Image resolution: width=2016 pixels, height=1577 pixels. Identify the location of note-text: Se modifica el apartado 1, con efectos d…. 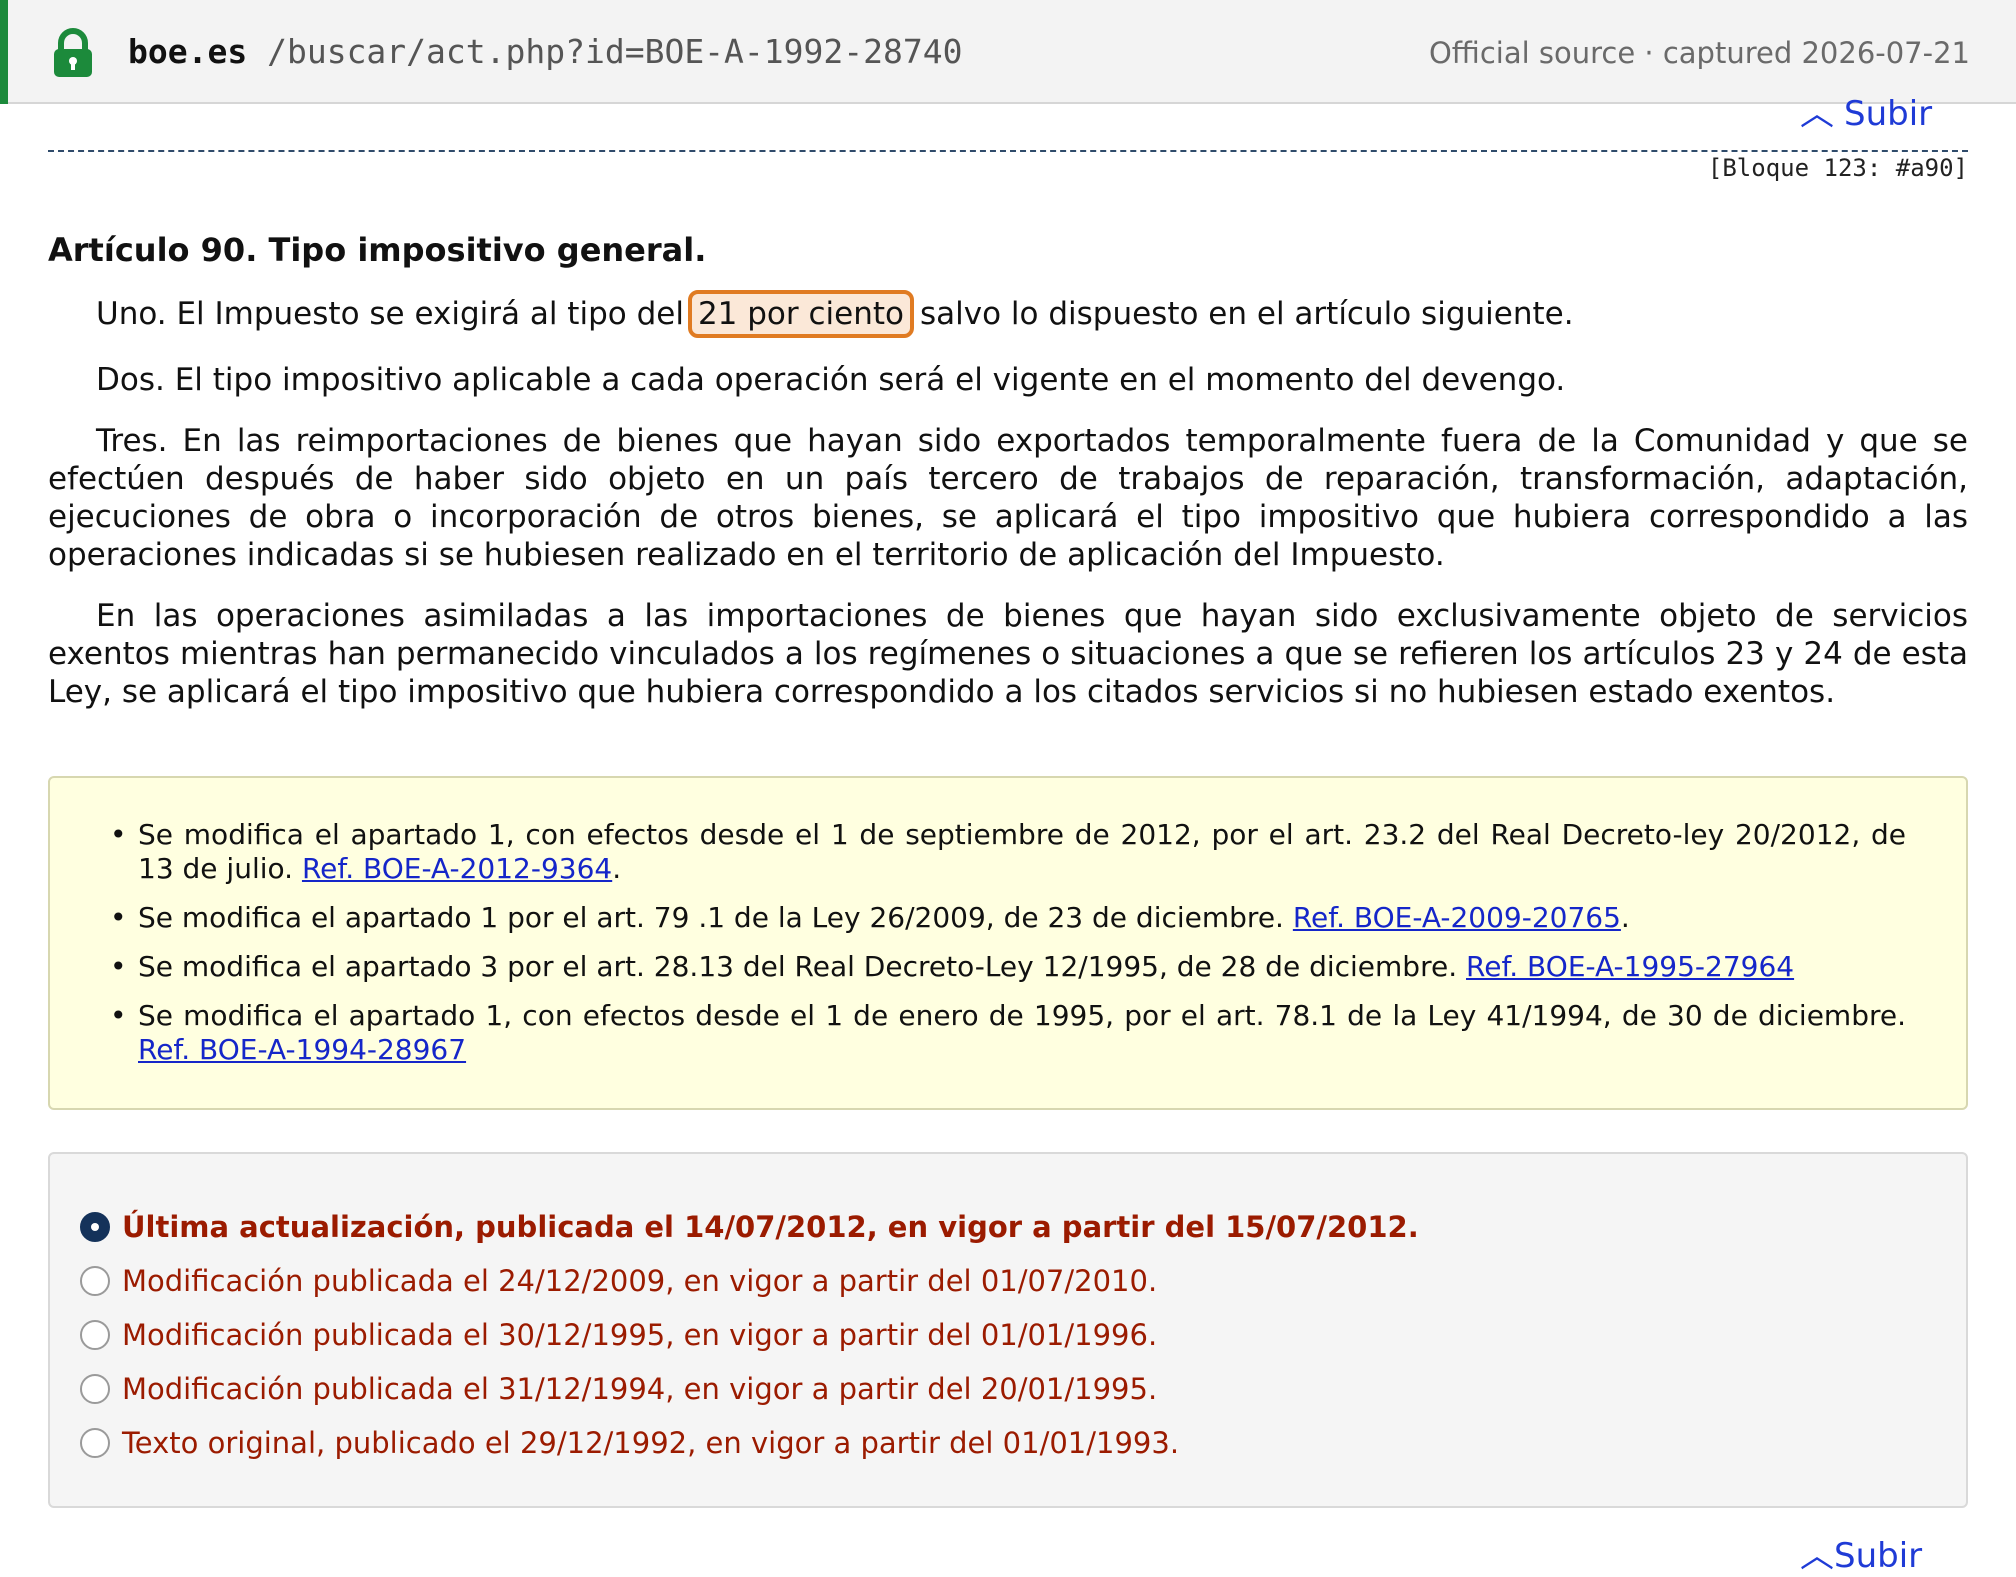
(1022, 1015).